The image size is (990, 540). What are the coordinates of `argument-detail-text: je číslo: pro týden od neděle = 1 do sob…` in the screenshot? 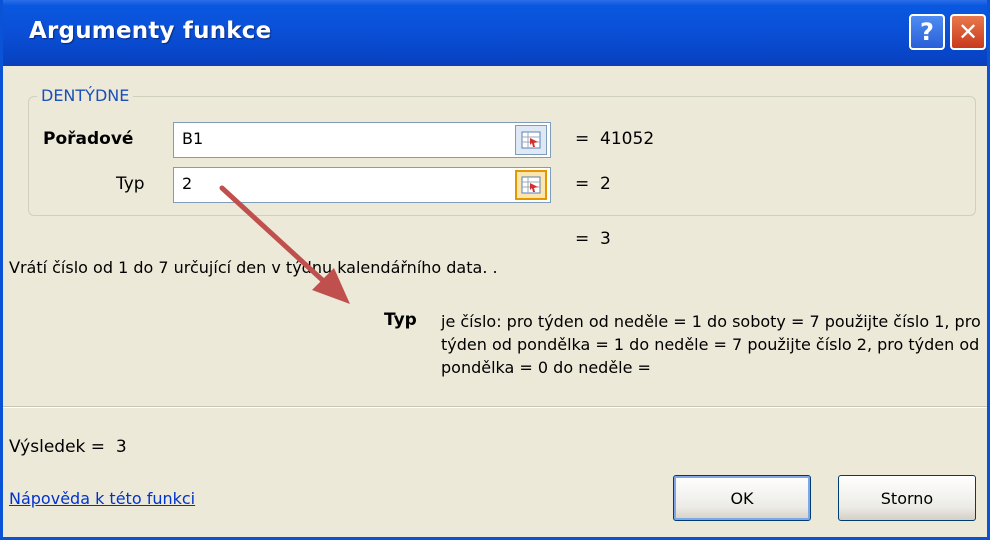 It's located at (711, 344).